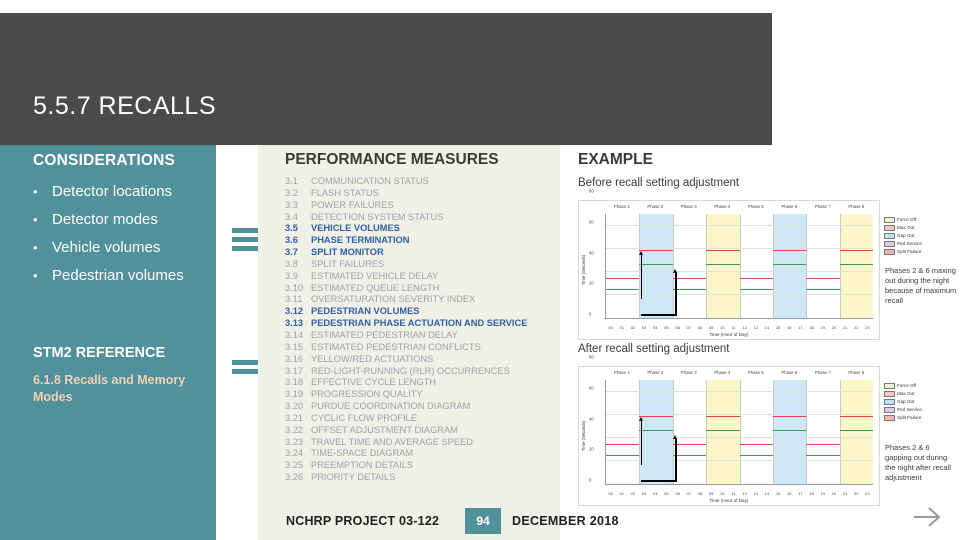  What do you see at coordinates (822, 493) in the screenshot?
I see `chart-x-tick: 19` at bounding box center [822, 493].